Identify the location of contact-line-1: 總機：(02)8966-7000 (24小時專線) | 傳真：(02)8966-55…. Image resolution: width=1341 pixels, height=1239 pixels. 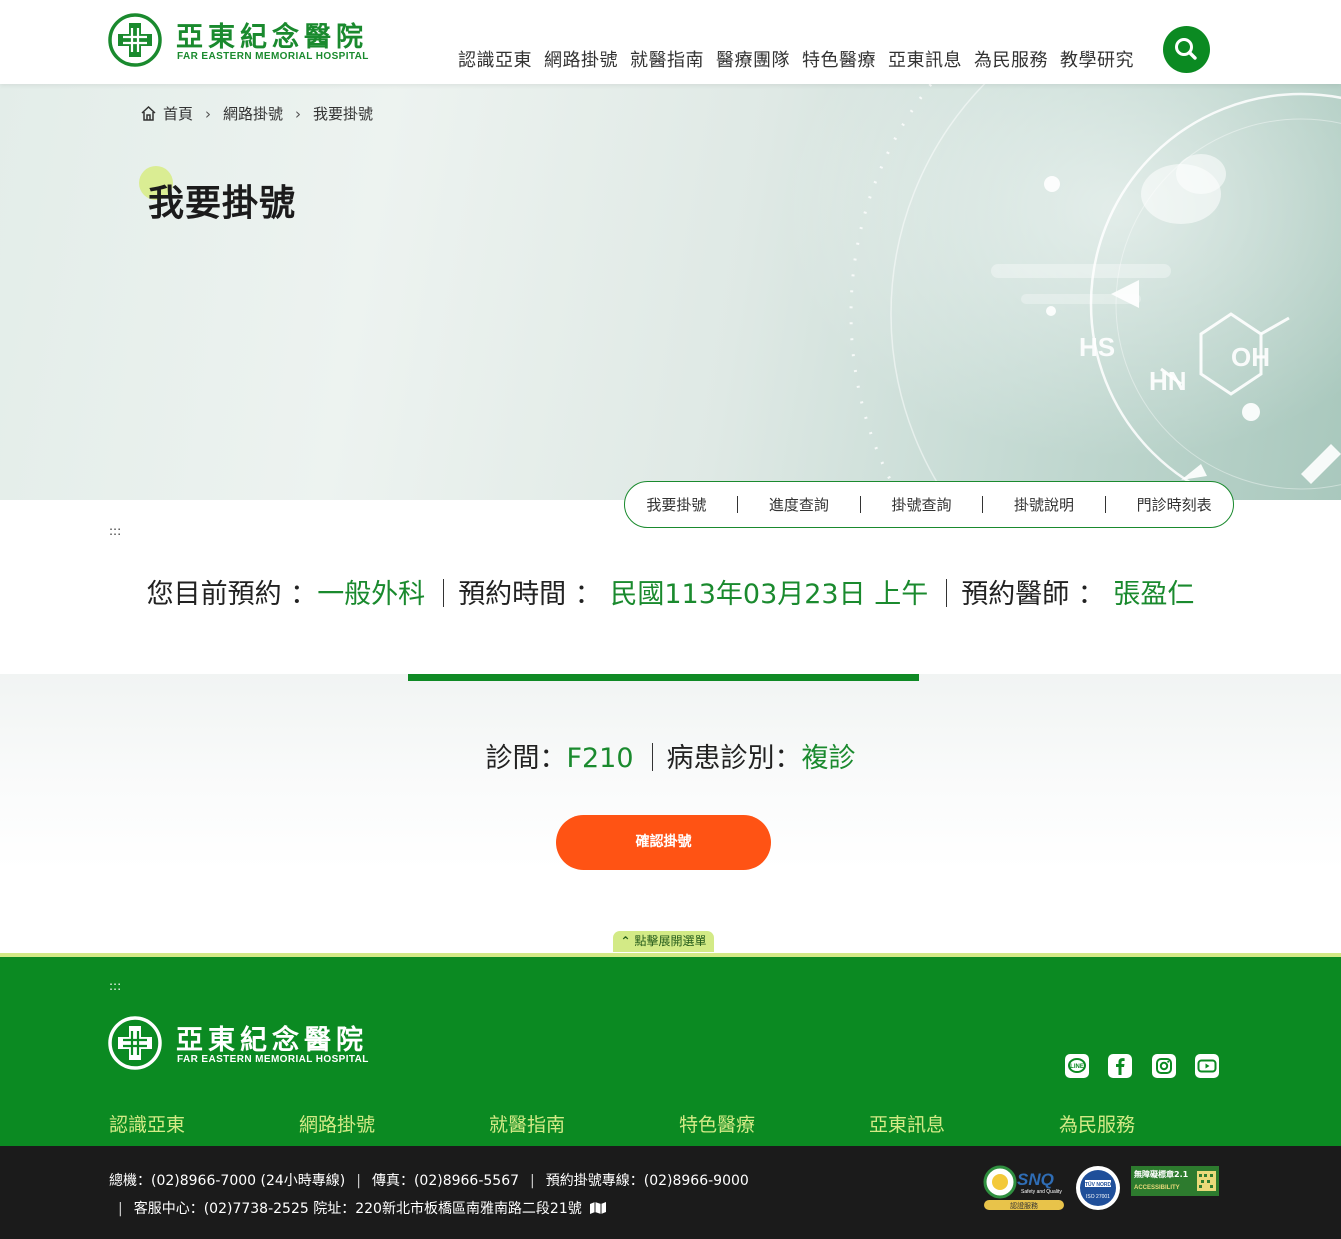
(429, 1181).